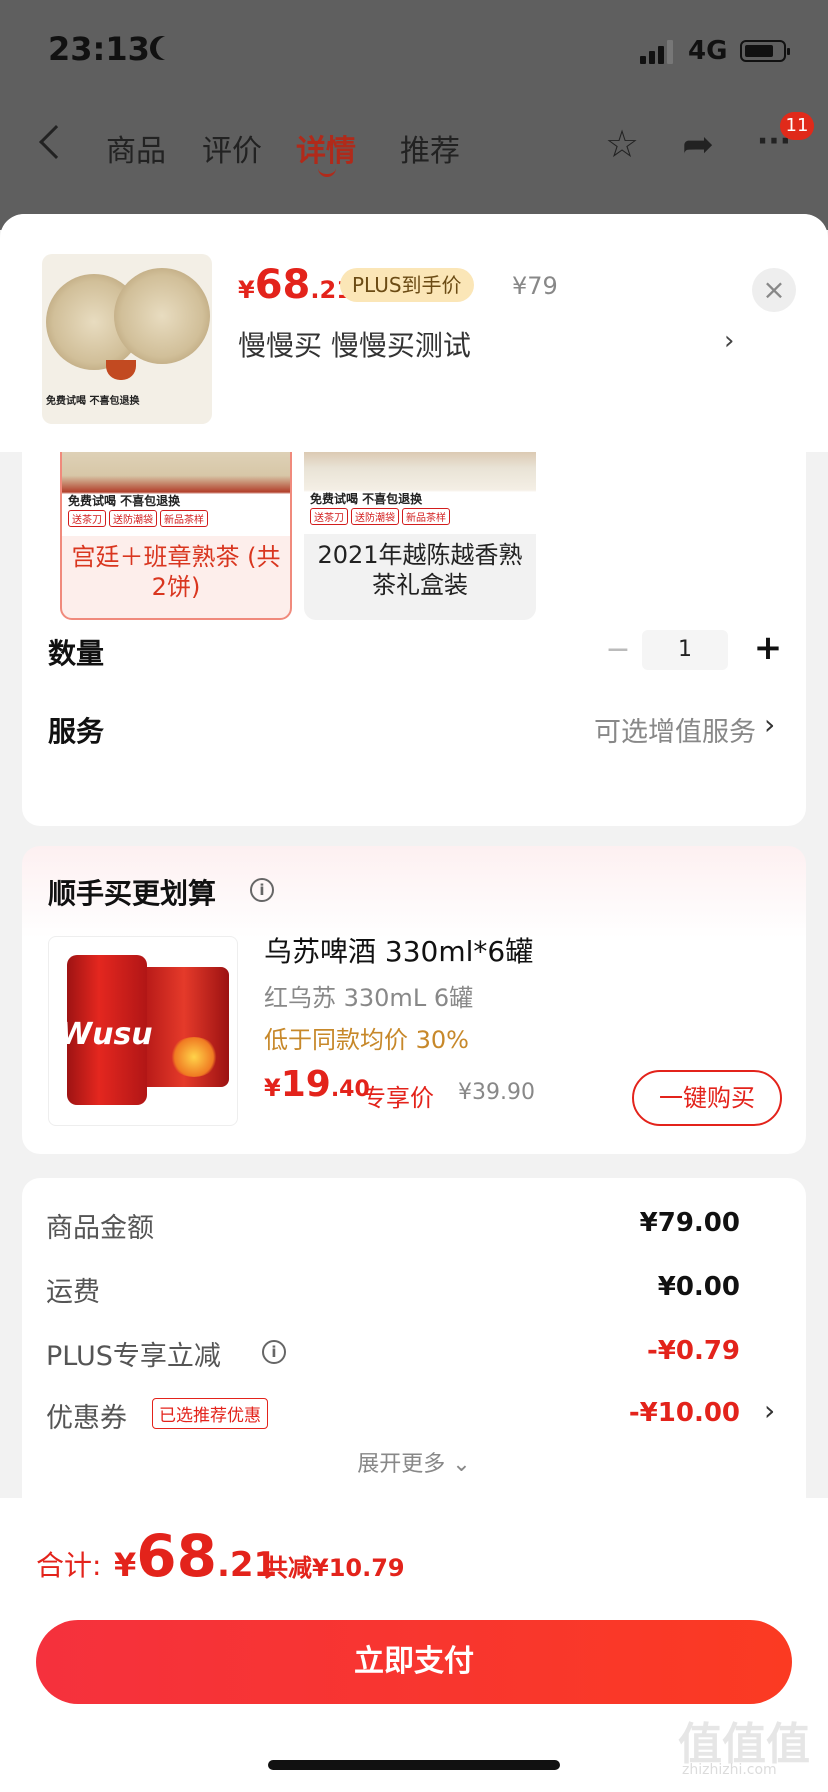 Image resolution: width=828 pixels, height=1792 pixels. I want to click on variant-option: 免费试喝 不喜包退换 送茶刀 送防潮袋 新品茶样 2021年越陈越香熟茶礼盒装, so click(420, 522).